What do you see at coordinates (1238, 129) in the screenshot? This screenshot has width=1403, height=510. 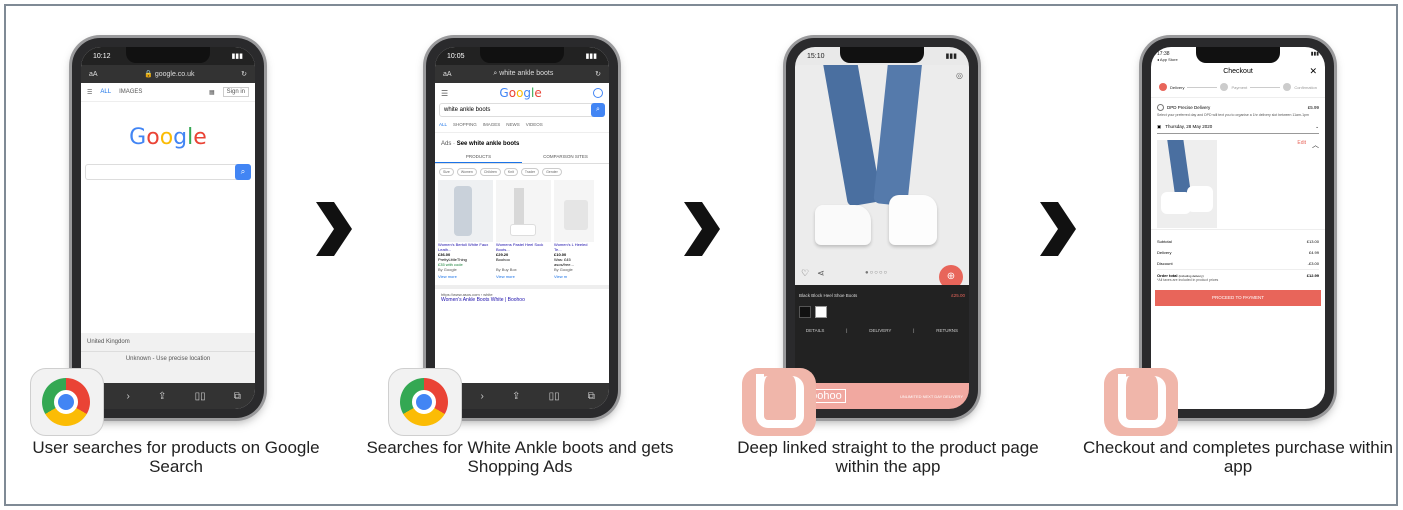 I see `date-select: ▣ Thursday, 28 May 2020 ⌄` at bounding box center [1238, 129].